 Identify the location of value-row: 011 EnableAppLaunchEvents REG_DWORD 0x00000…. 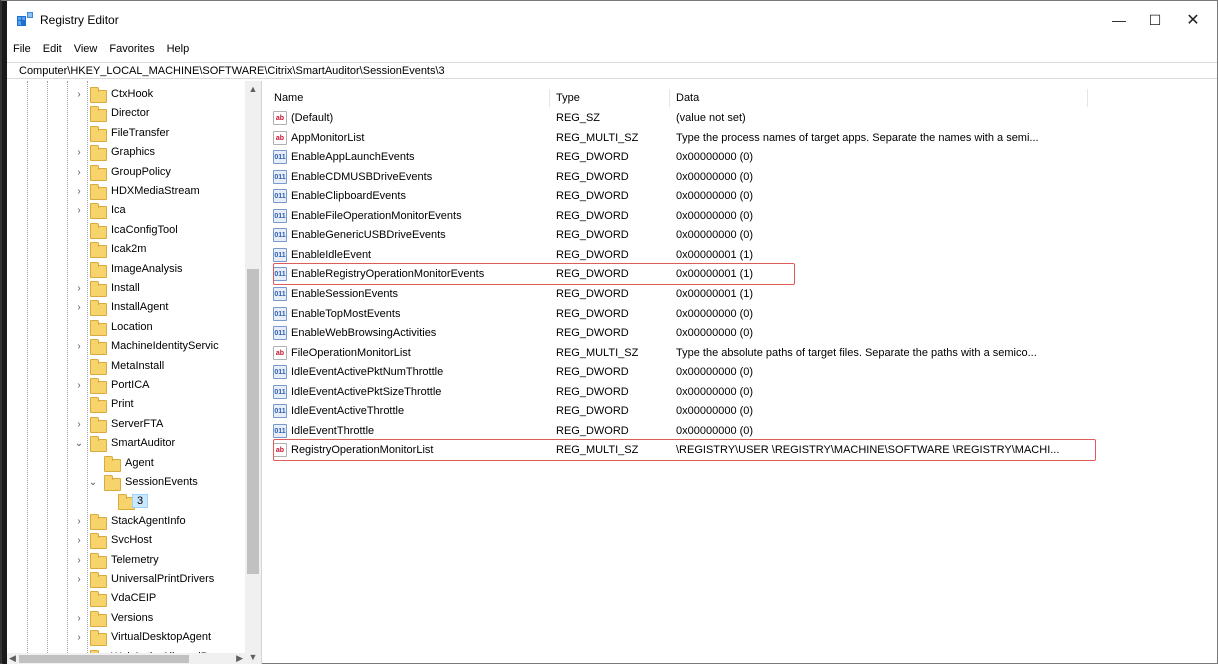
(718, 157).